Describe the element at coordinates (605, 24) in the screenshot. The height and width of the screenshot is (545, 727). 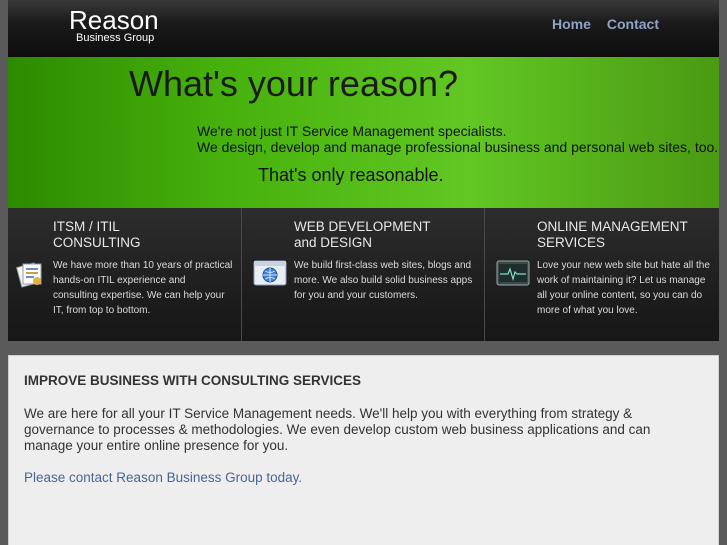
I see `main-nav: Home Contact` at that location.